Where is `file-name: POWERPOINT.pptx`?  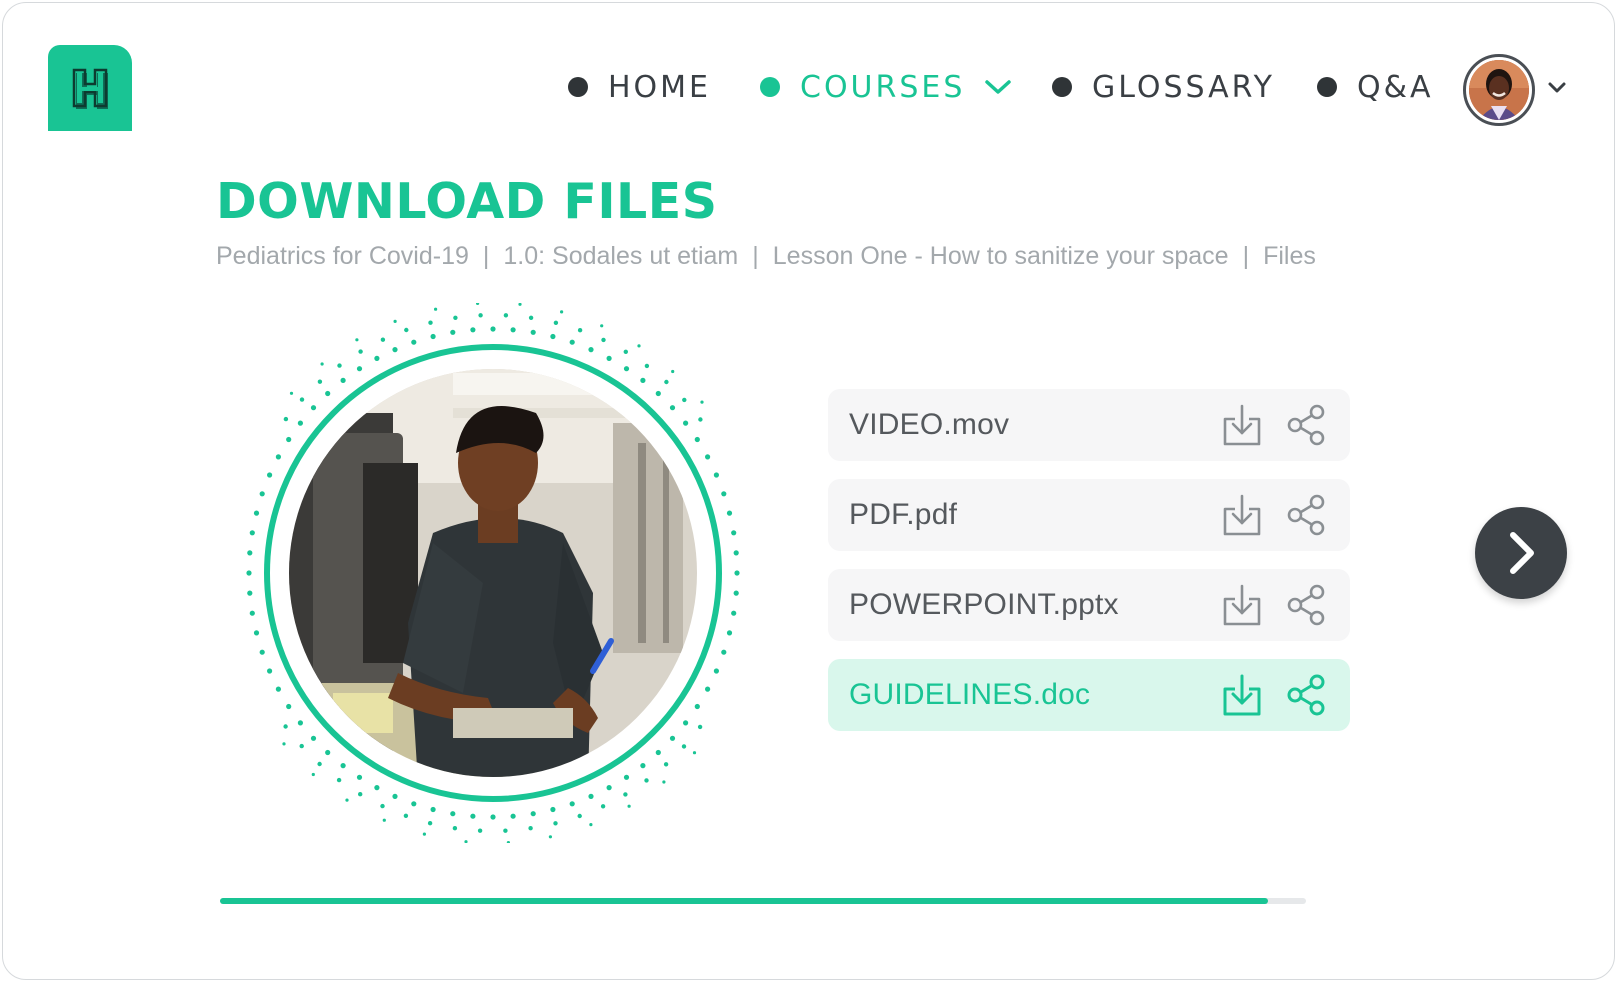
file-name: POWERPOINT.pptx is located at coordinates (984, 604).